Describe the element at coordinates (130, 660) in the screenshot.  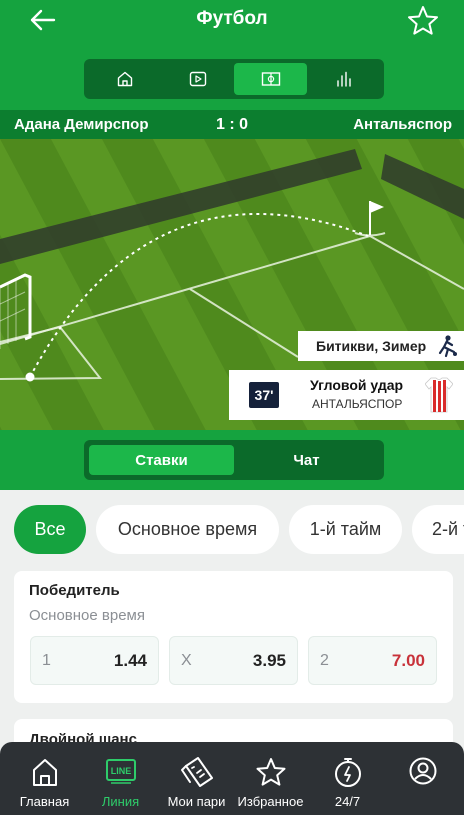
I see `odds-value: 1.44` at that location.